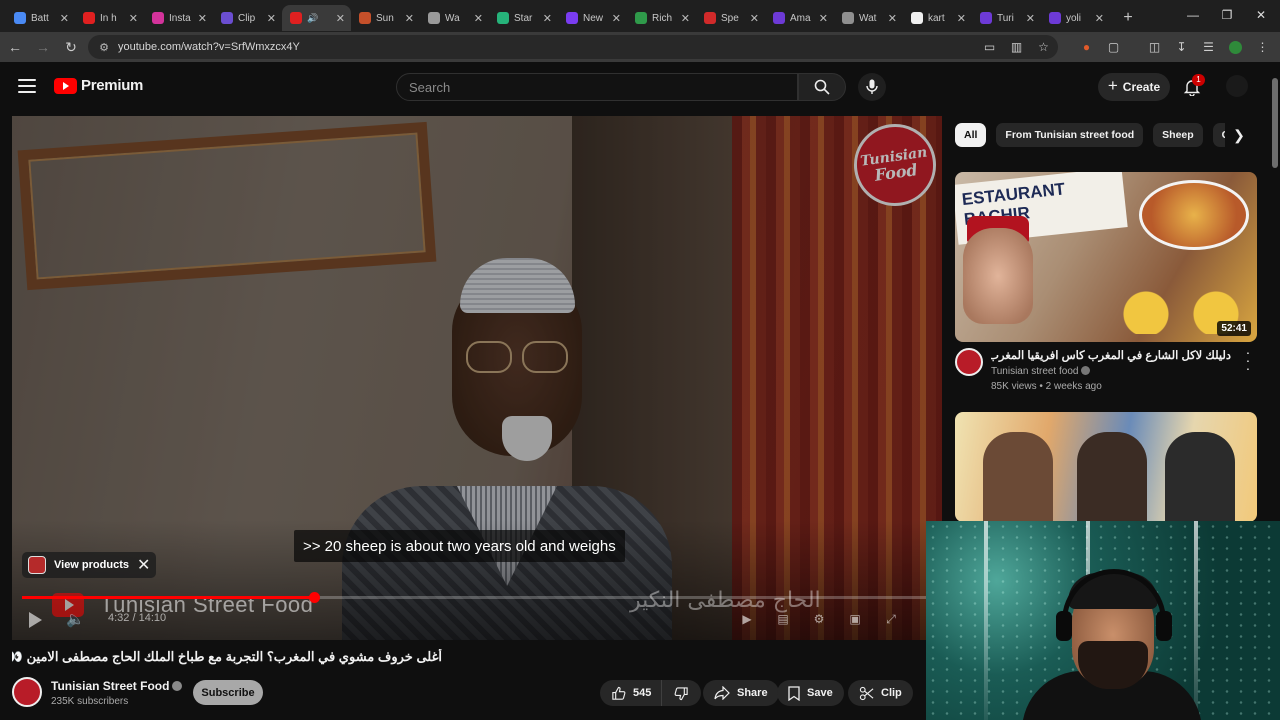  I want to click on search-input, so click(603, 87).